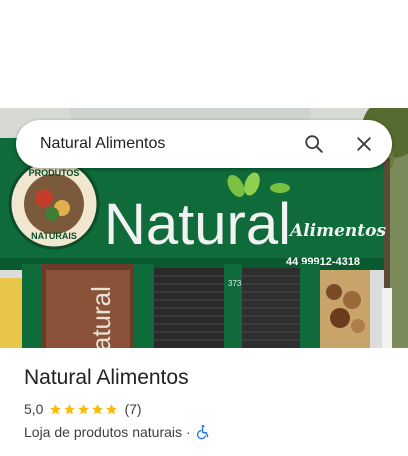  I want to click on search-icon, so click(314, 144).